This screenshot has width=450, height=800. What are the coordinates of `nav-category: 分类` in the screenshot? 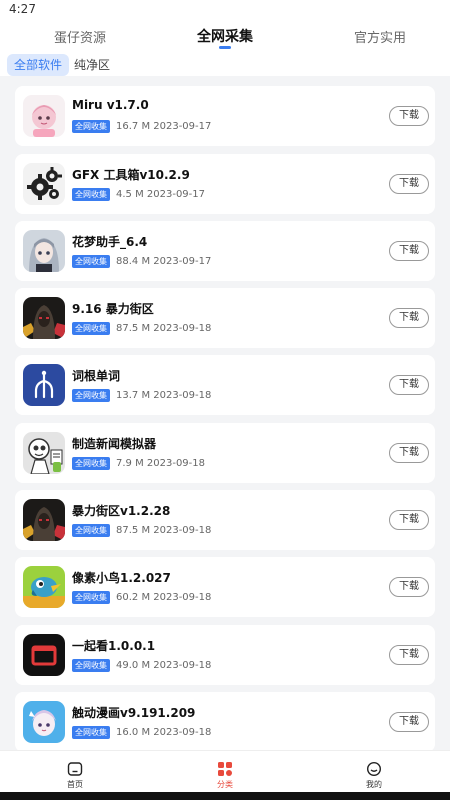 It's located at (225, 772).